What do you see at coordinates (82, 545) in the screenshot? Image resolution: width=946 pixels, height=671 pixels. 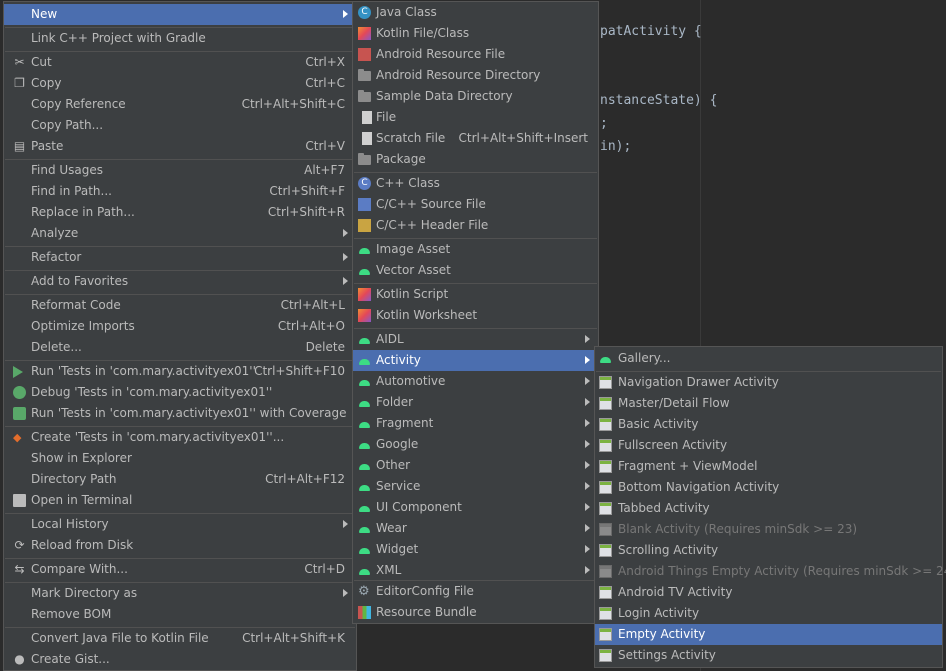 I see `menu-item-label: Reload from Disk` at bounding box center [82, 545].